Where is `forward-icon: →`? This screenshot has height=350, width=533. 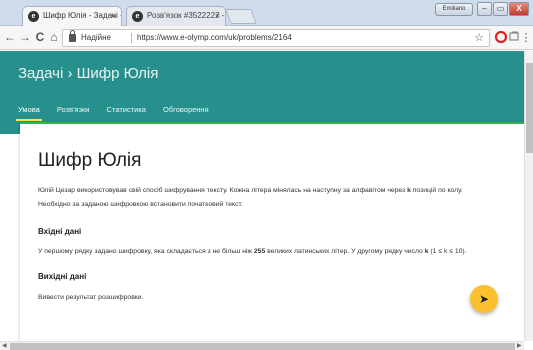 forward-icon: → is located at coordinates (25, 37).